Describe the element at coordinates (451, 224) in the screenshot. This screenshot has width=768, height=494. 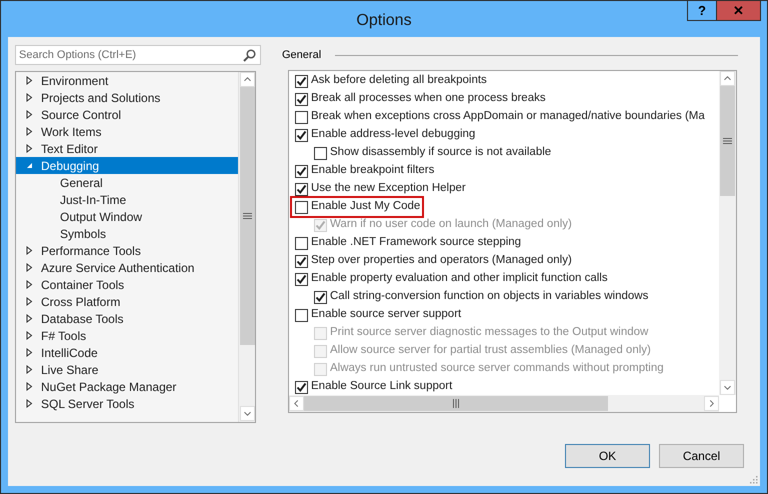
I see `option-label: Warn if no user code on launch (Managed only)` at that location.